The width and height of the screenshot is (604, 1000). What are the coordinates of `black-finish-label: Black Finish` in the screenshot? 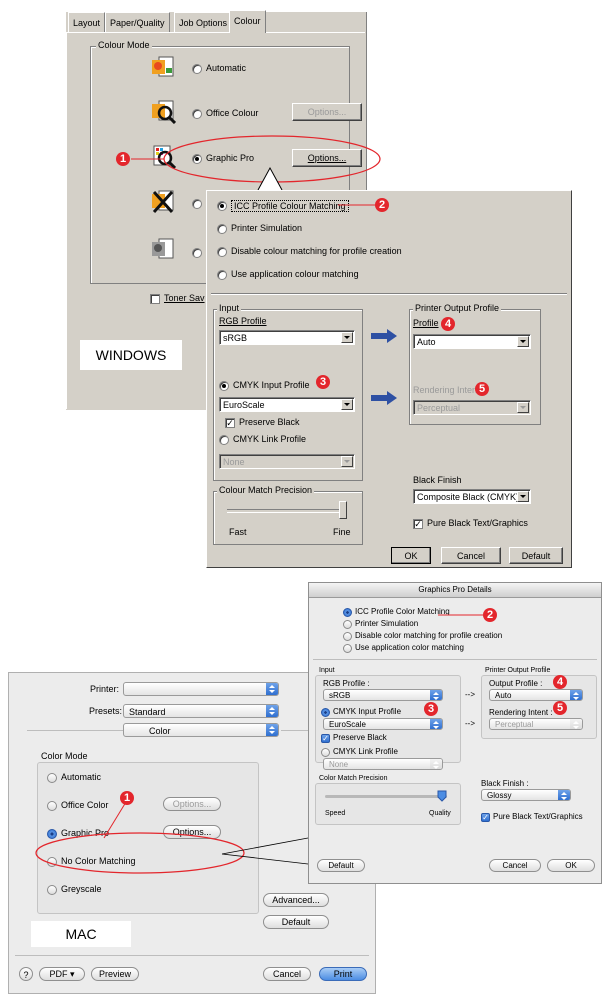 It's located at (437, 480).